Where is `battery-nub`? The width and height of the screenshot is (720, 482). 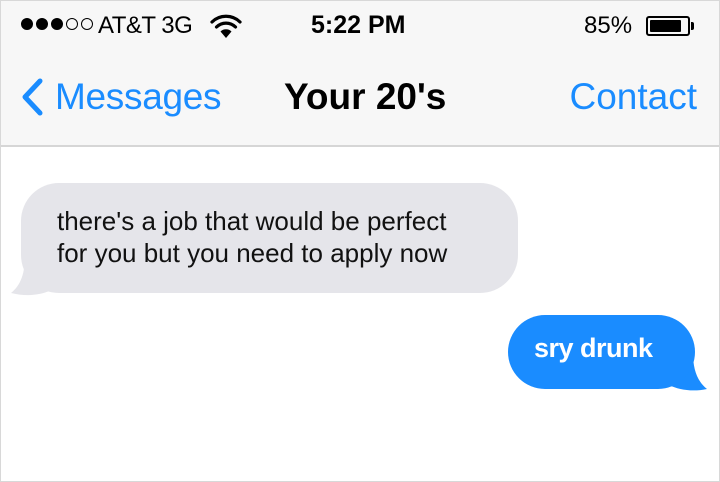 battery-nub is located at coordinates (692, 26).